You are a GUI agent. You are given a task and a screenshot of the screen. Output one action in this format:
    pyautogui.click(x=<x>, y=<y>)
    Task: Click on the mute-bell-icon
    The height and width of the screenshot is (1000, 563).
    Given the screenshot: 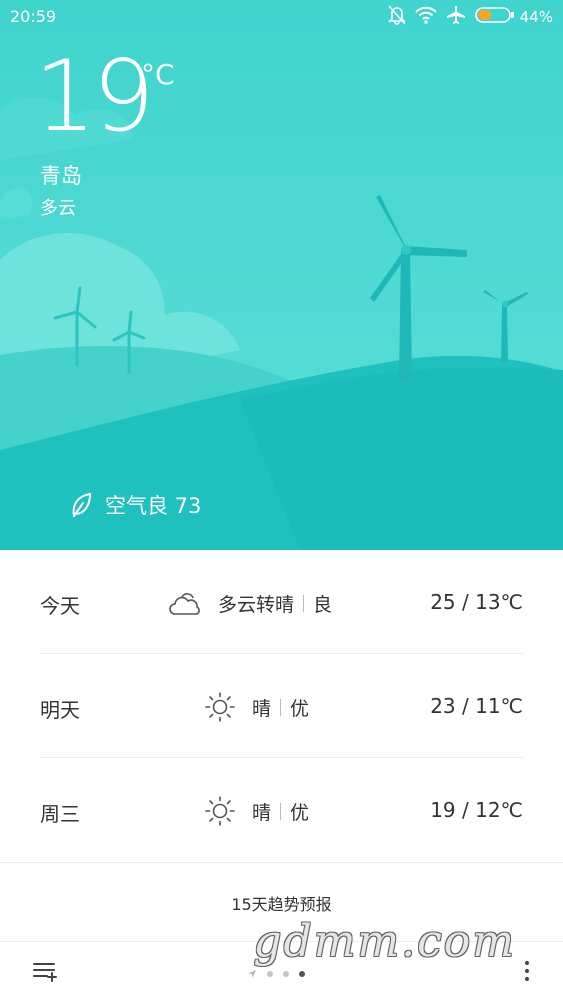 What is the action you would take?
    pyautogui.click(x=396, y=17)
    